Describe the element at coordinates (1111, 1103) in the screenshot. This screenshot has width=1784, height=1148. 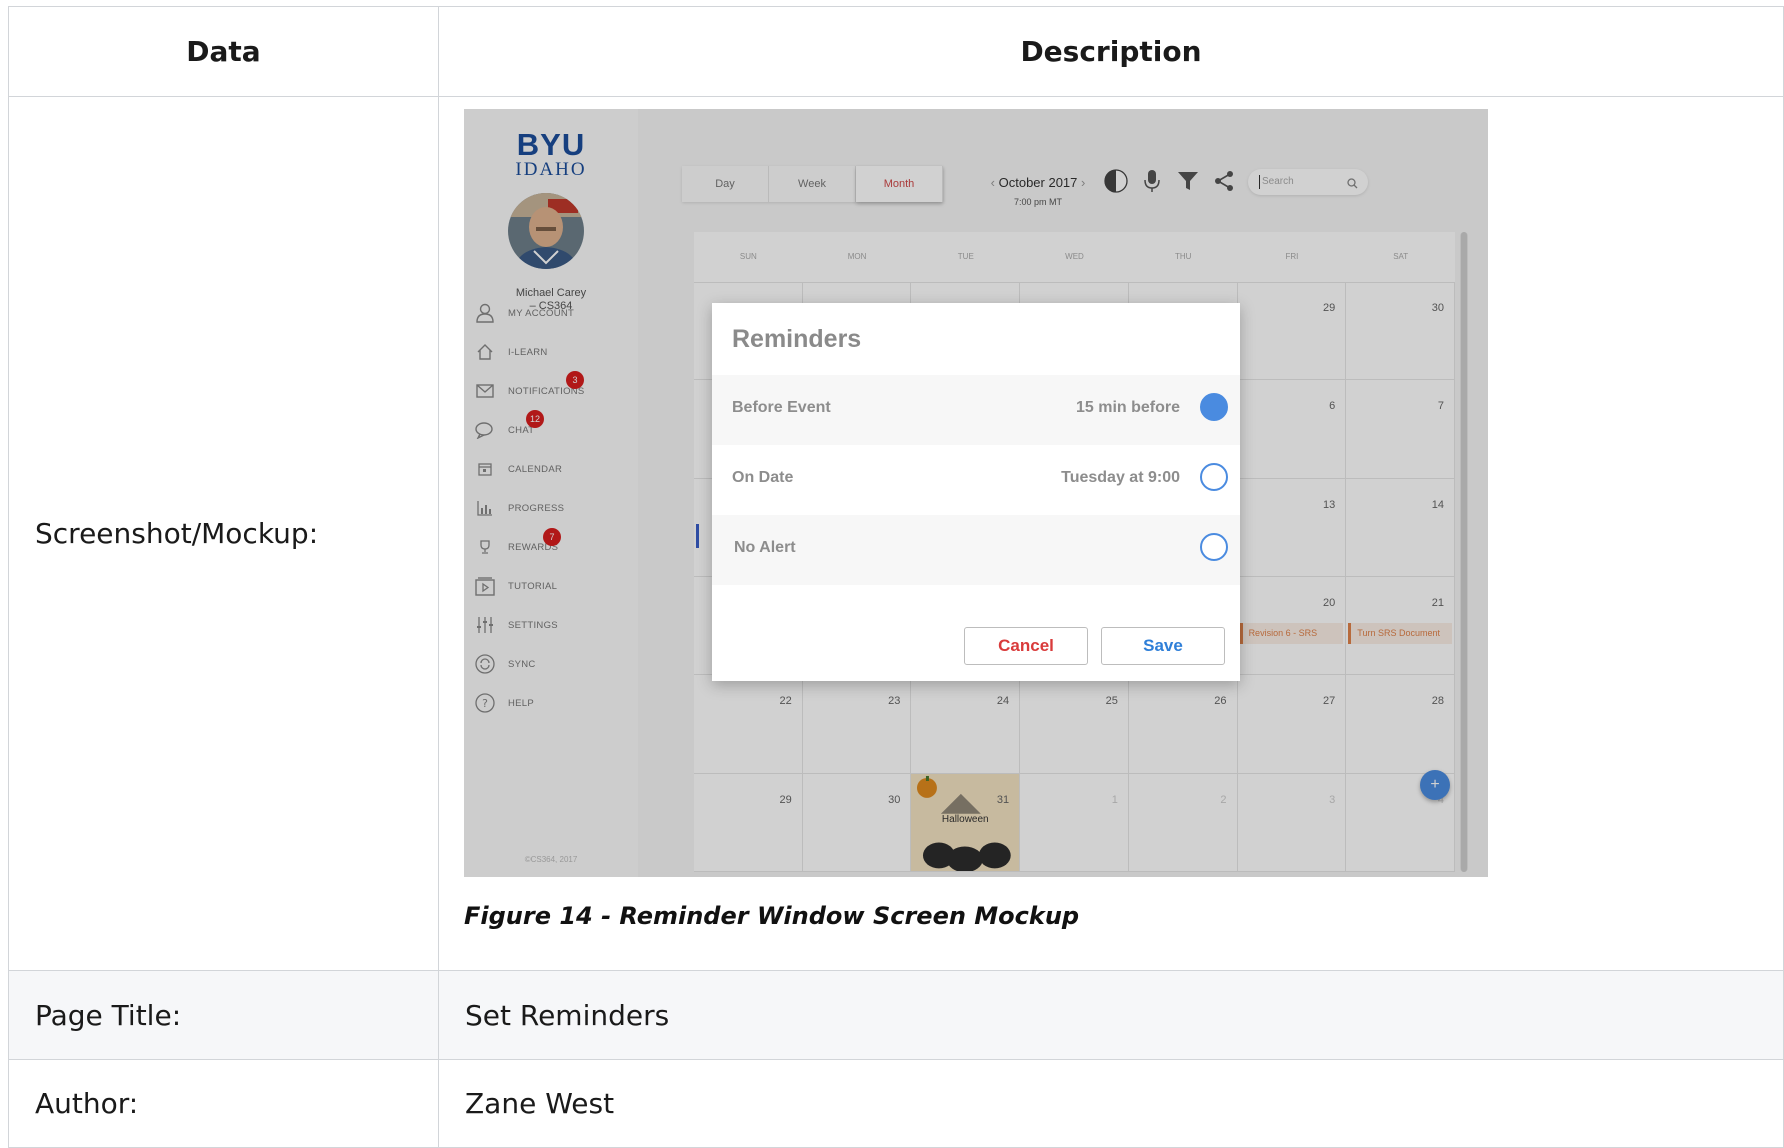
I see `author-value: Zane West` at that location.